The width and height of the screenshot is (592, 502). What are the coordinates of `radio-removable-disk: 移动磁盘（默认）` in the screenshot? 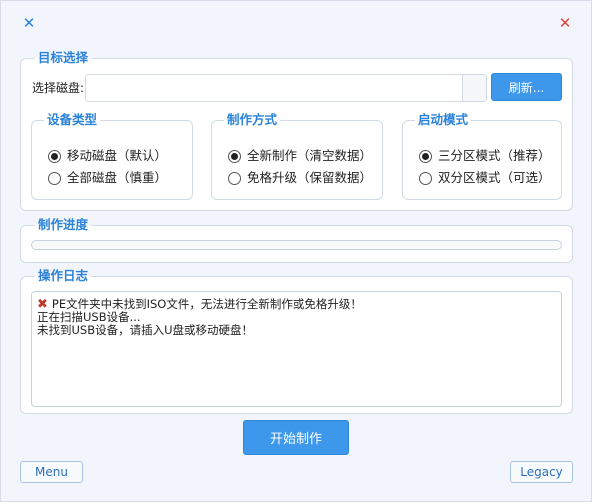 It's located at (107, 156).